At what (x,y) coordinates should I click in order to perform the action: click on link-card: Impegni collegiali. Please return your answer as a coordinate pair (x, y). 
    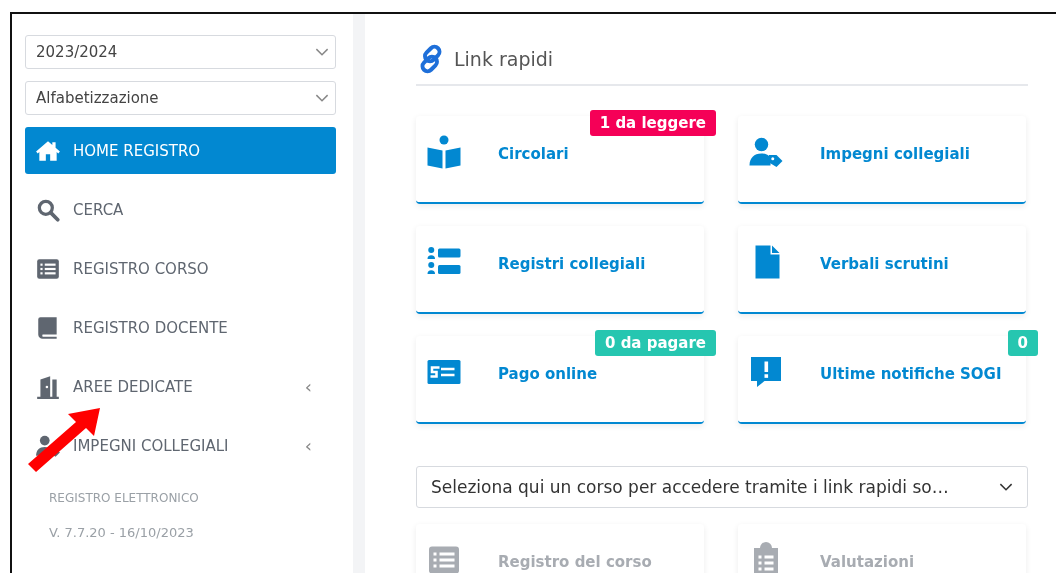
    Looking at the image, I should click on (882, 160).